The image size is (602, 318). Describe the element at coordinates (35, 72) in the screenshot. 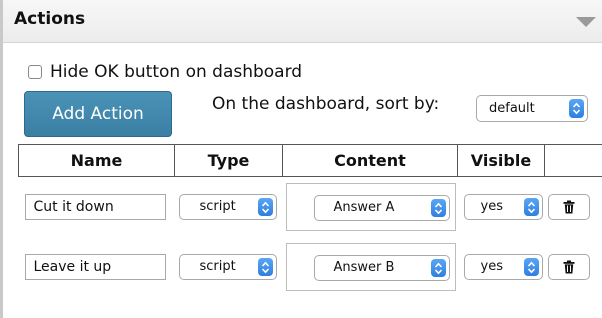

I see `hide-ok-checkbox` at that location.